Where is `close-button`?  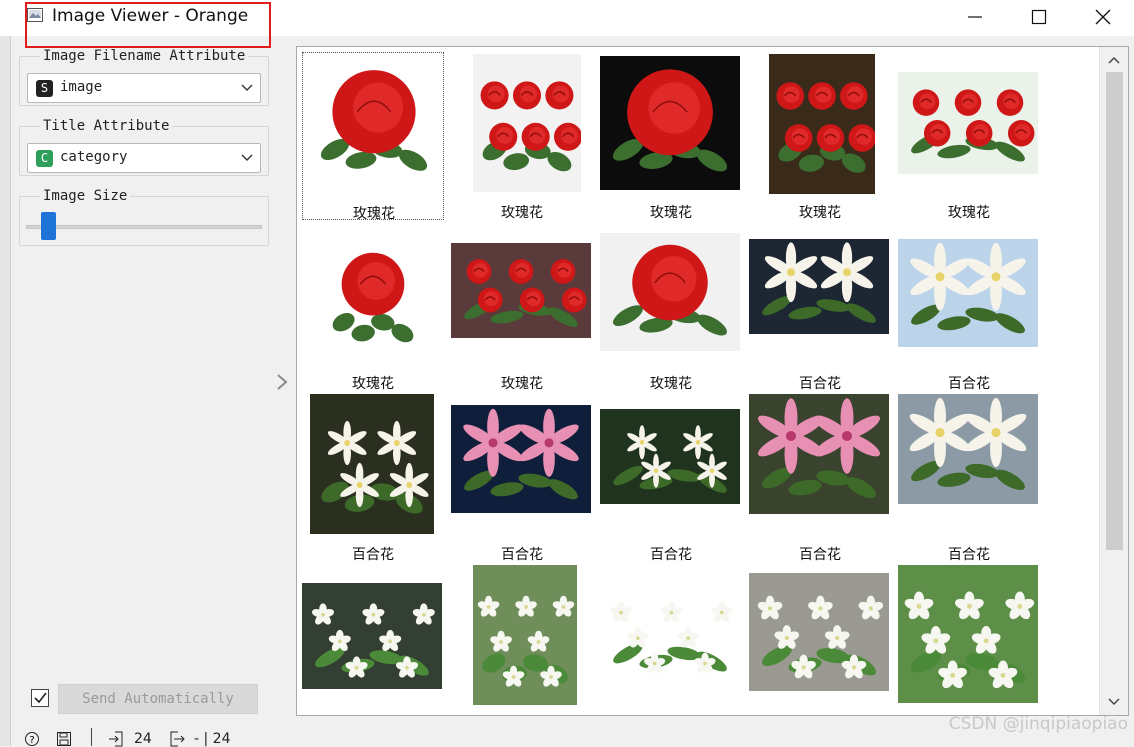
close-button is located at coordinates (1103, 17).